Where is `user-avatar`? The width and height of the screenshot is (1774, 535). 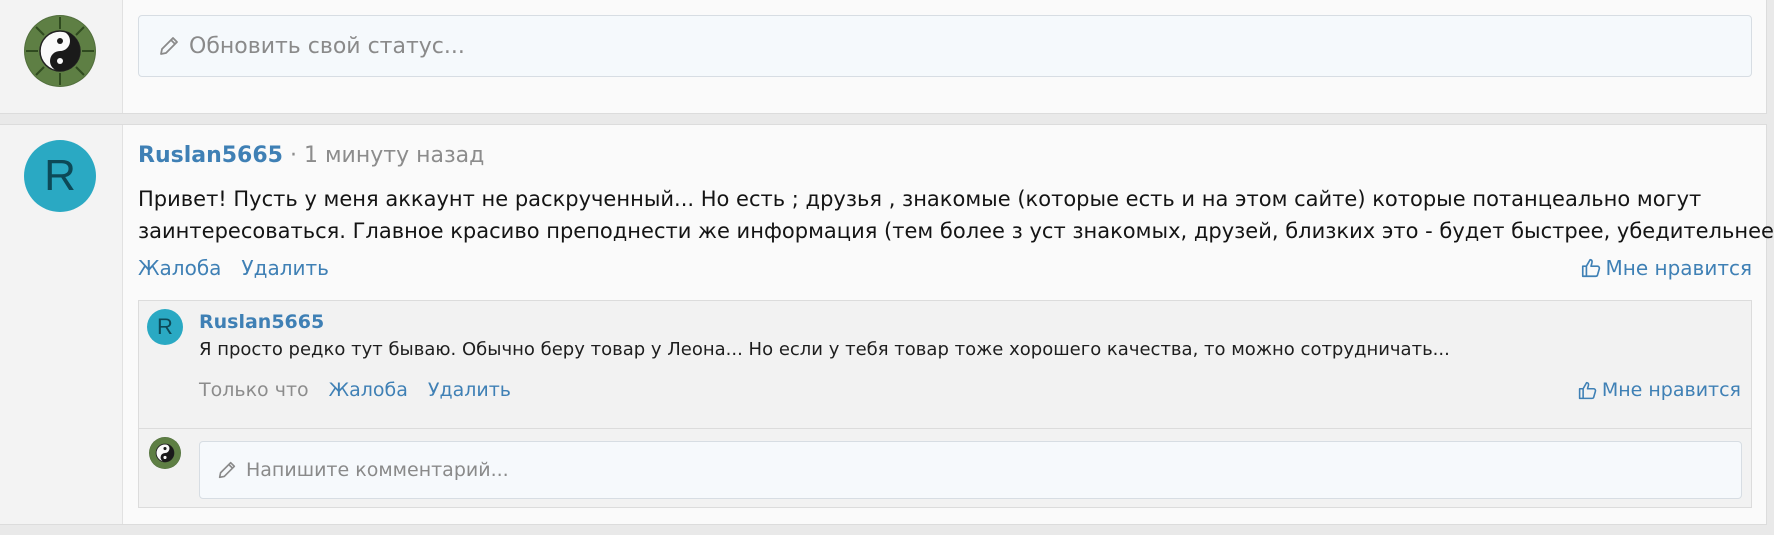 user-avatar is located at coordinates (60, 51).